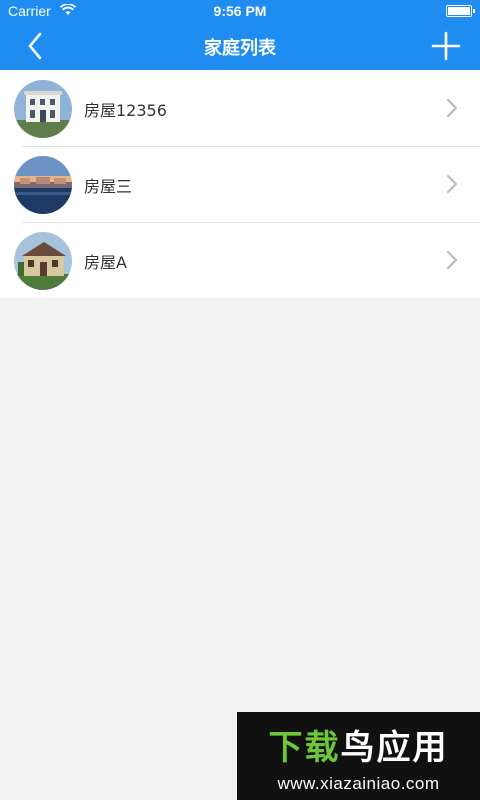 The image size is (480, 800). Describe the element at coordinates (358, 783) in the screenshot. I see `watermark-url: www.xiazainiao.com` at that location.